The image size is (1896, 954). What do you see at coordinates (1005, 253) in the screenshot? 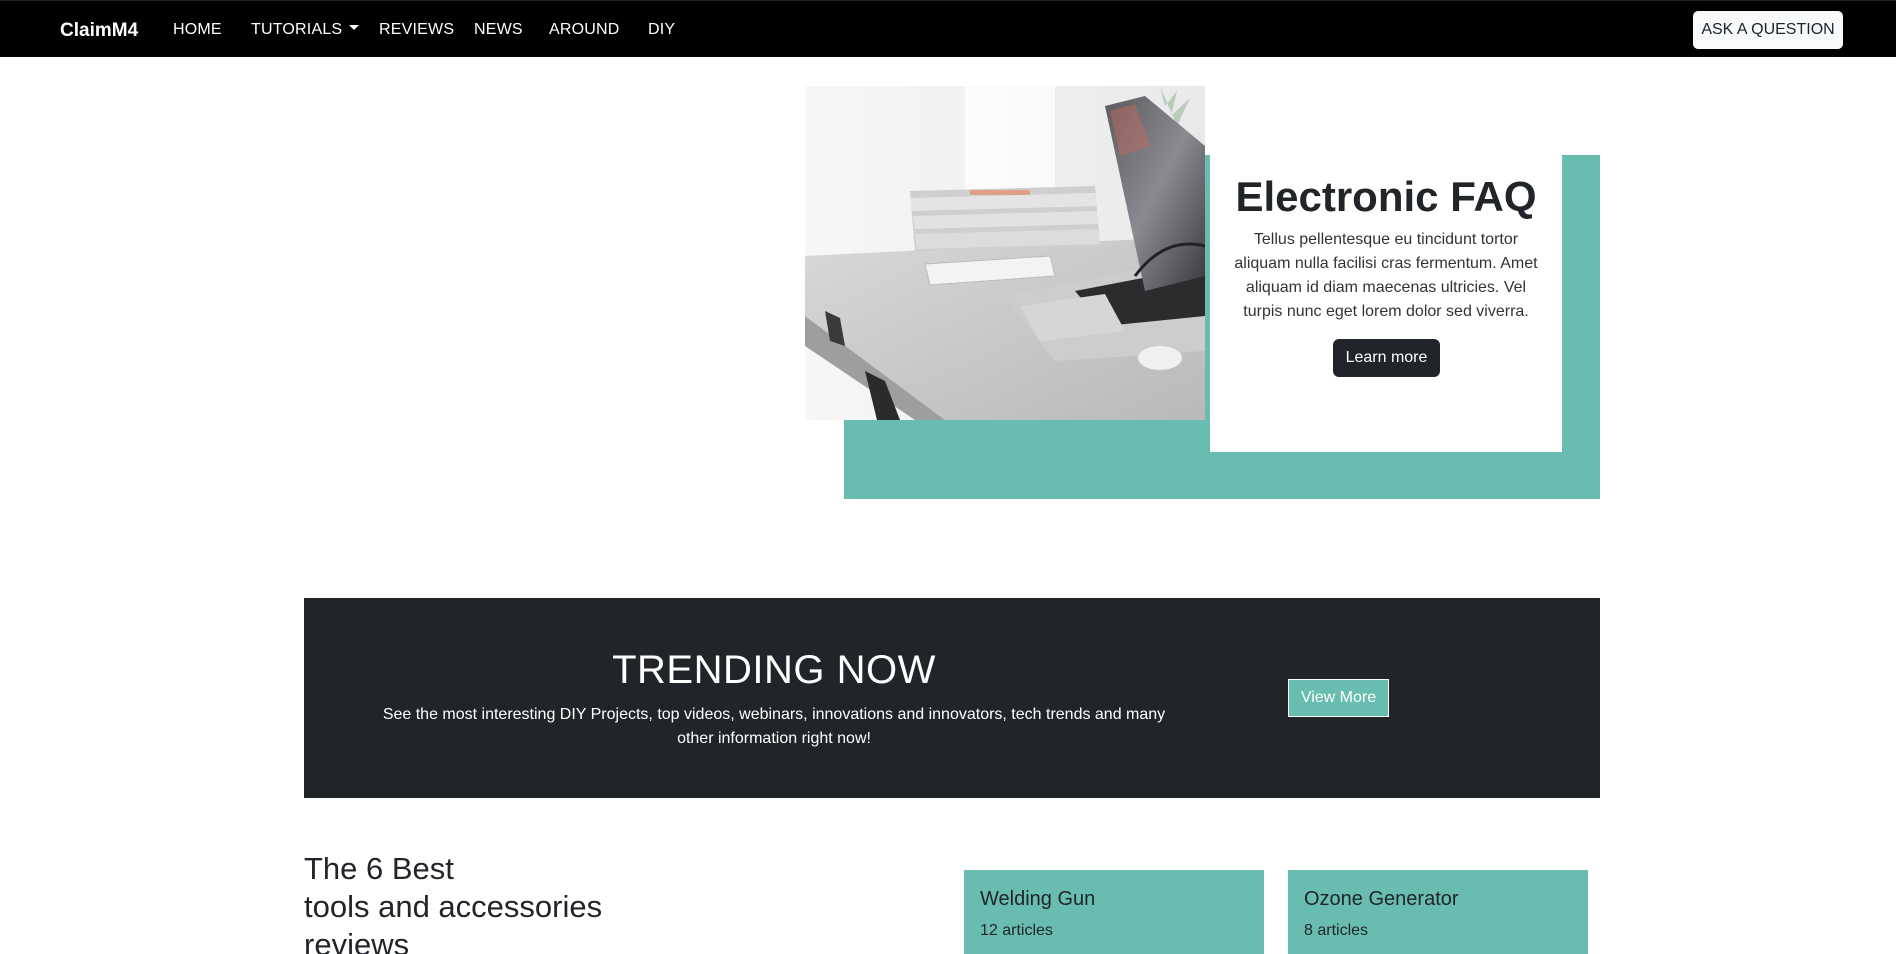
I see `hero-laptop-image` at bounding box center [1005, 253].